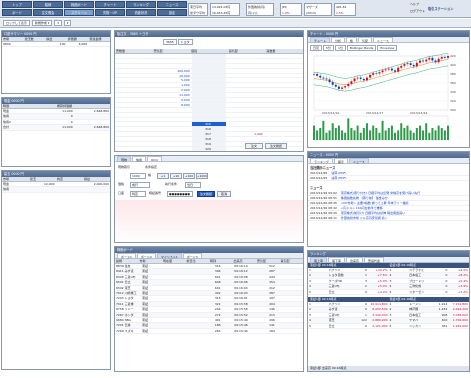  What do you see at coordinates (364, 198) in the screenshot?
I see `news-headline: 株価指数先物 【寄り前】 強含みか` at bounding box center [364, 198].